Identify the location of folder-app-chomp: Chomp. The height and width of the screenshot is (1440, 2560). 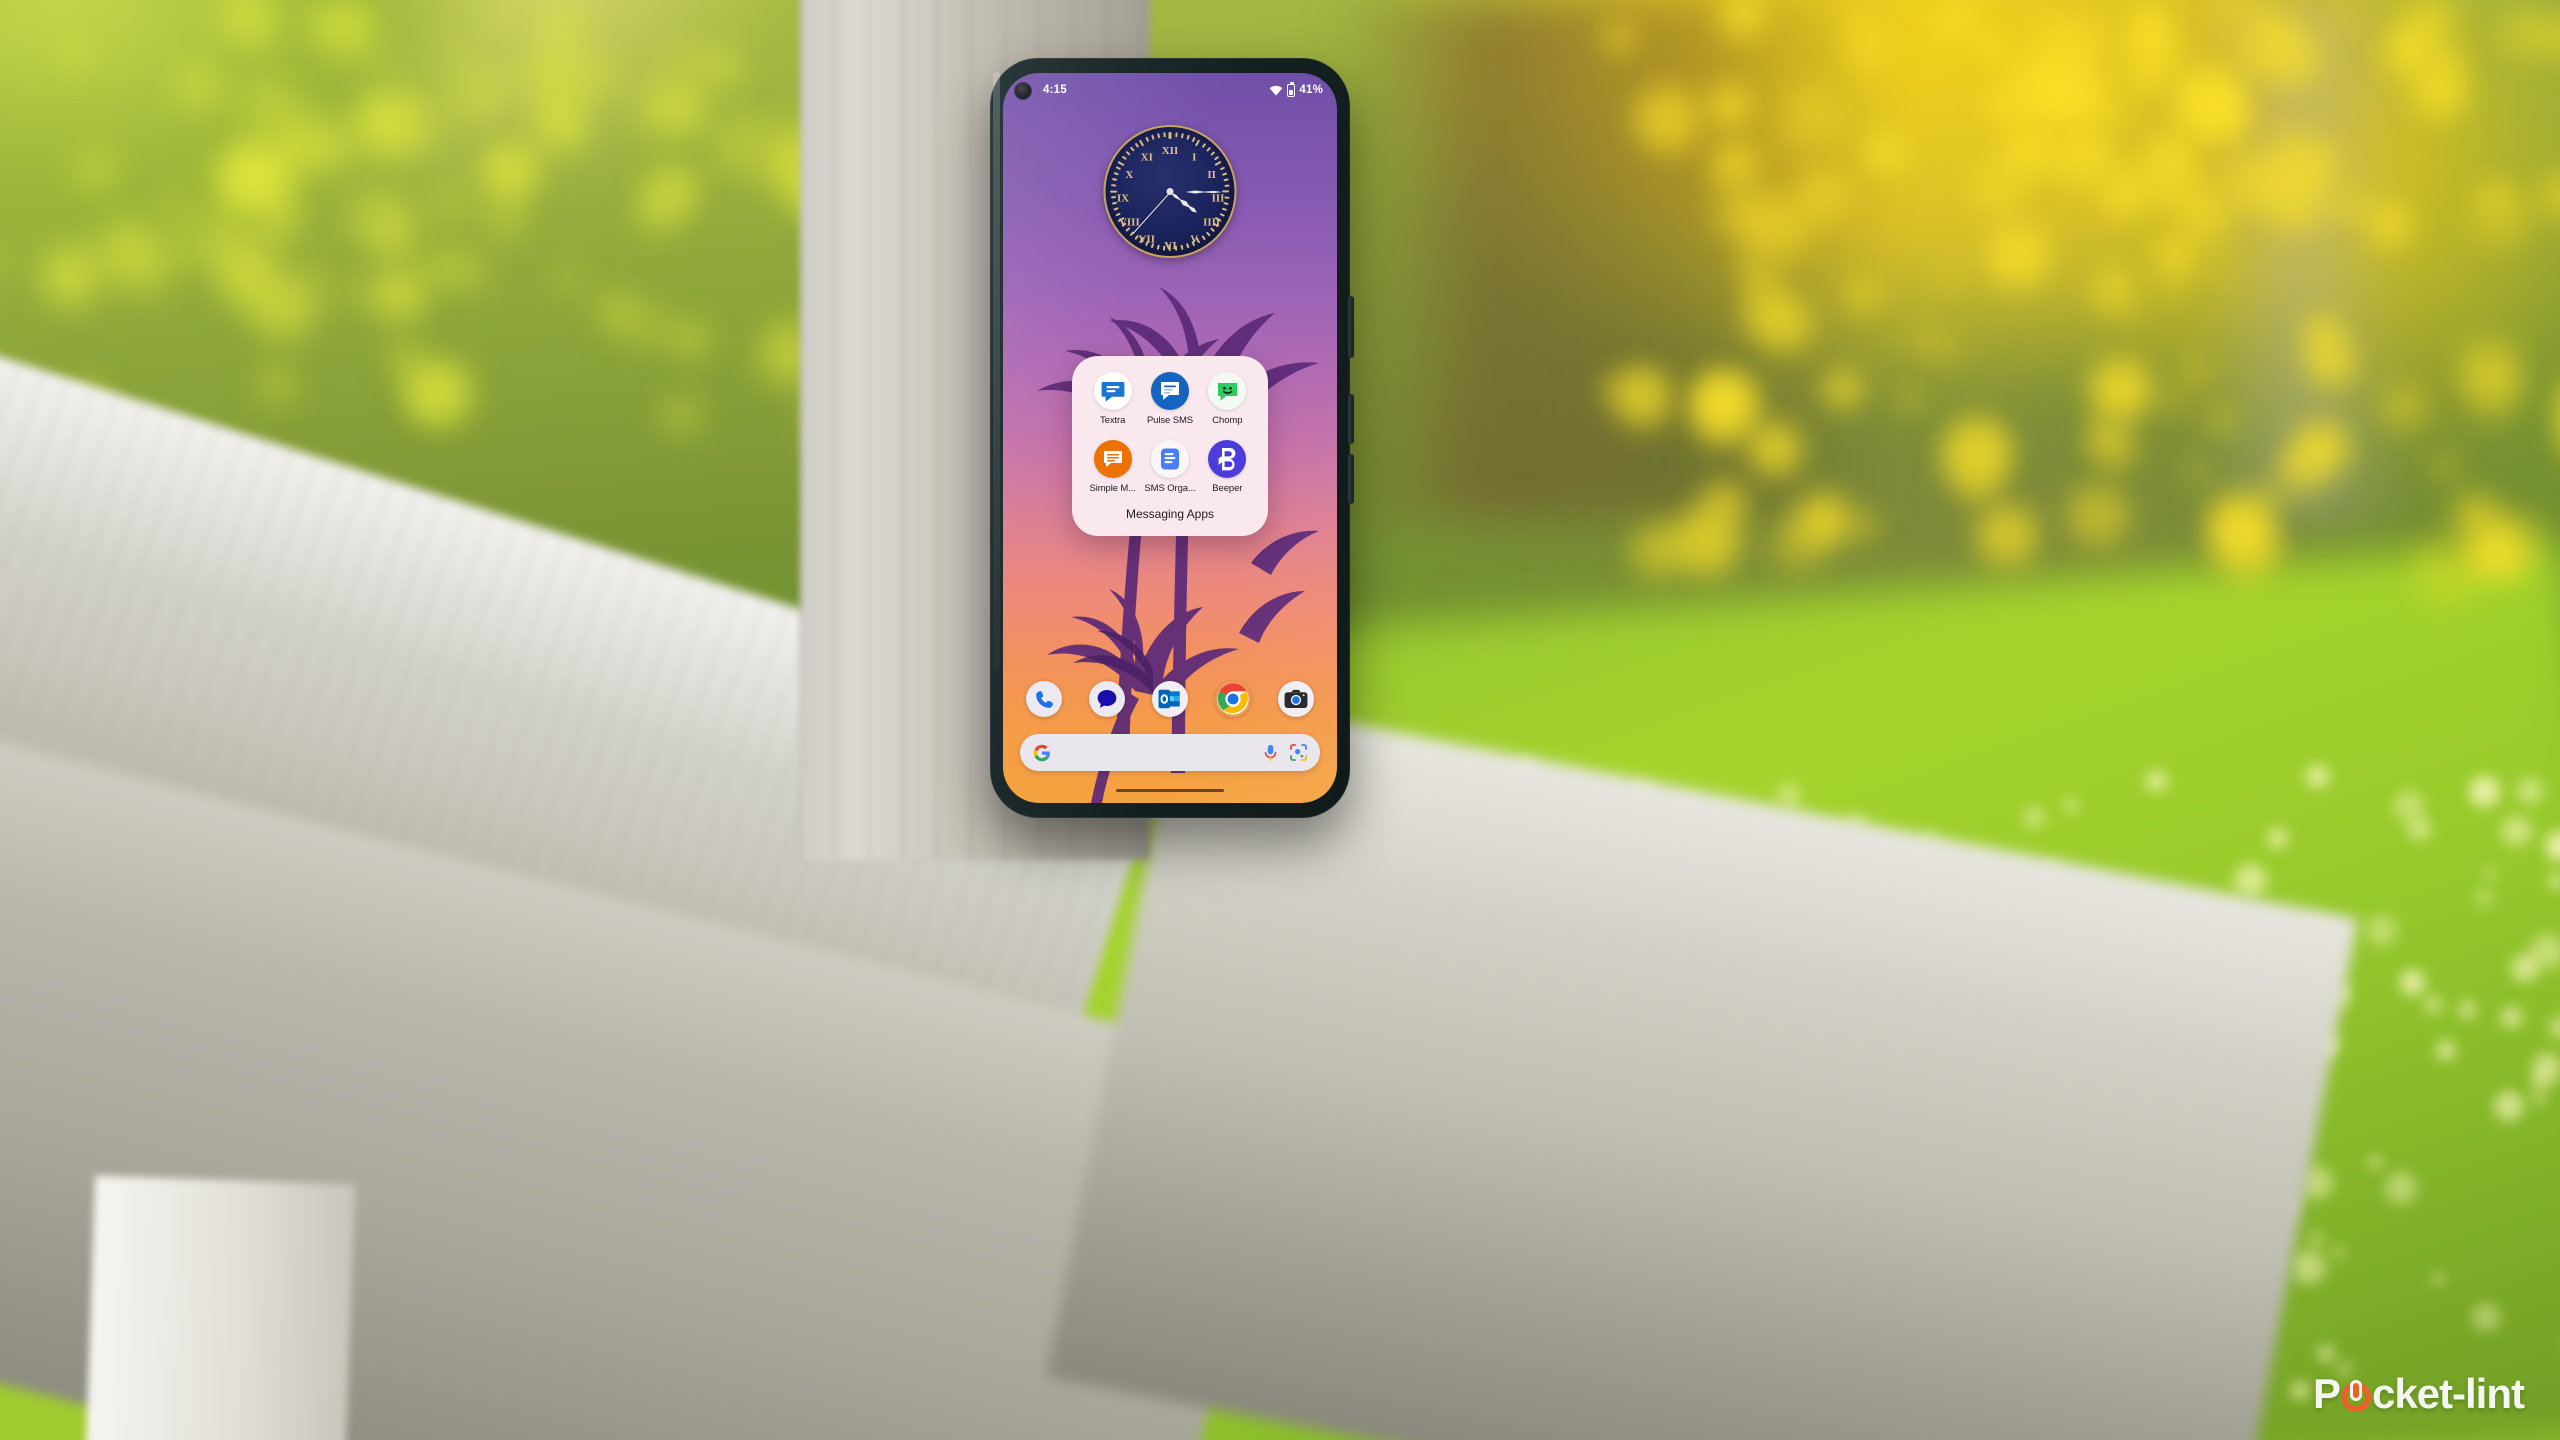
(1227, 399).